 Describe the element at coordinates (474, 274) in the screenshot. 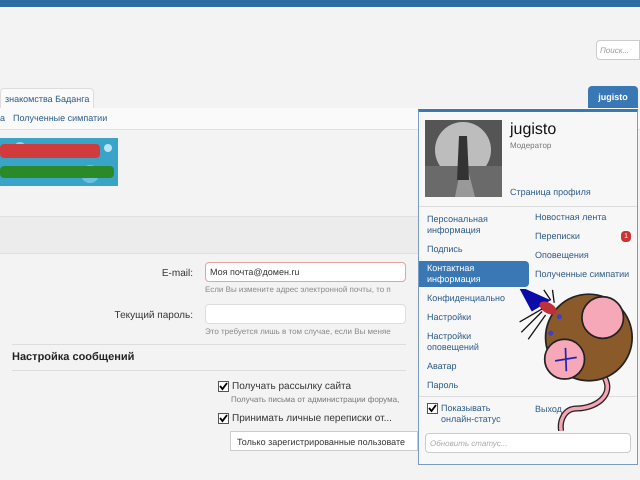

I see `menu-item: Контактная информация` at that location.